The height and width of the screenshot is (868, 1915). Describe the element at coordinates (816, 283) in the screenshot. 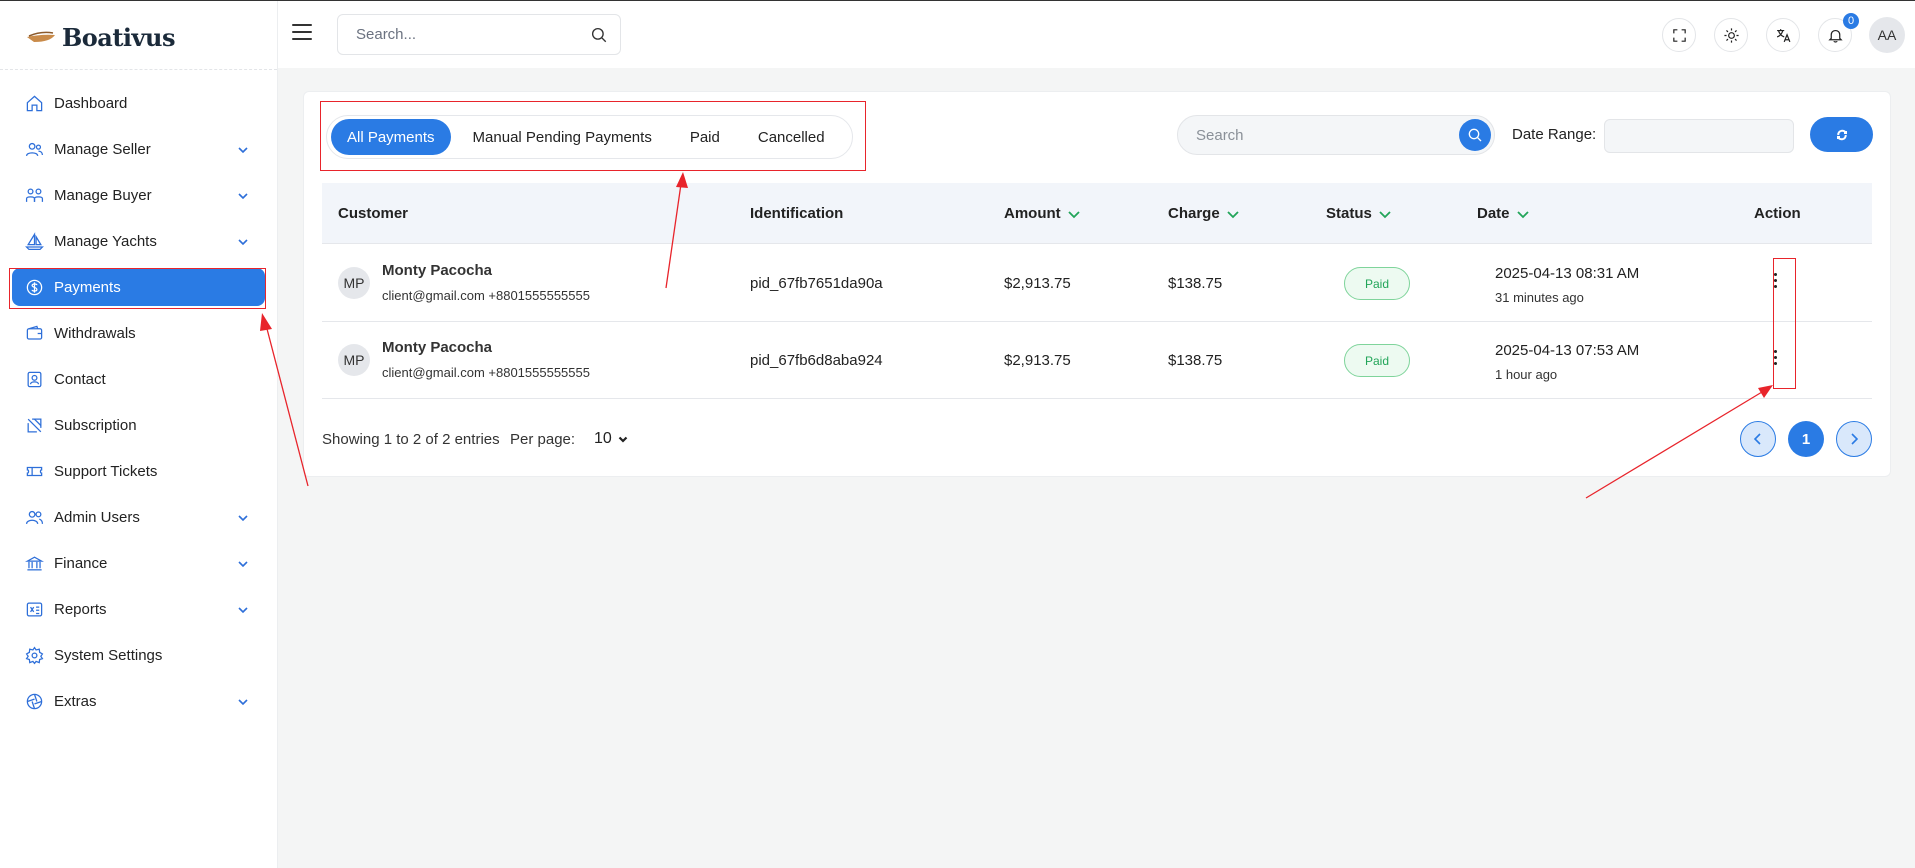

I see `identification-cell: pid_67fb7651da90a` at that location.